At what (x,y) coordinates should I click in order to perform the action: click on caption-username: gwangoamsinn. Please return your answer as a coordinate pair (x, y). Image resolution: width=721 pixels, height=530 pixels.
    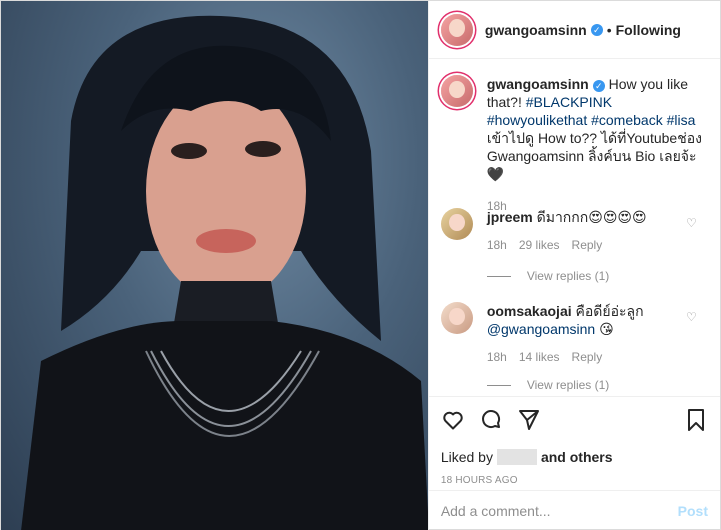
    Looking at the image, I should click on (538, 84).